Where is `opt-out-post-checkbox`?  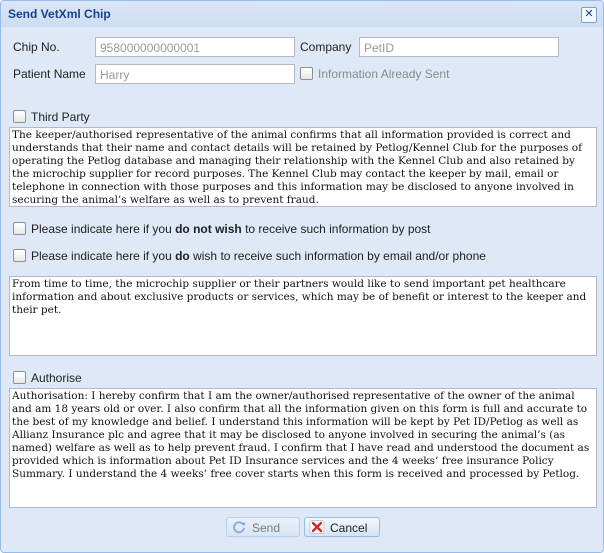 opt-out-post-checkbox is located at coordinates (19, 228).